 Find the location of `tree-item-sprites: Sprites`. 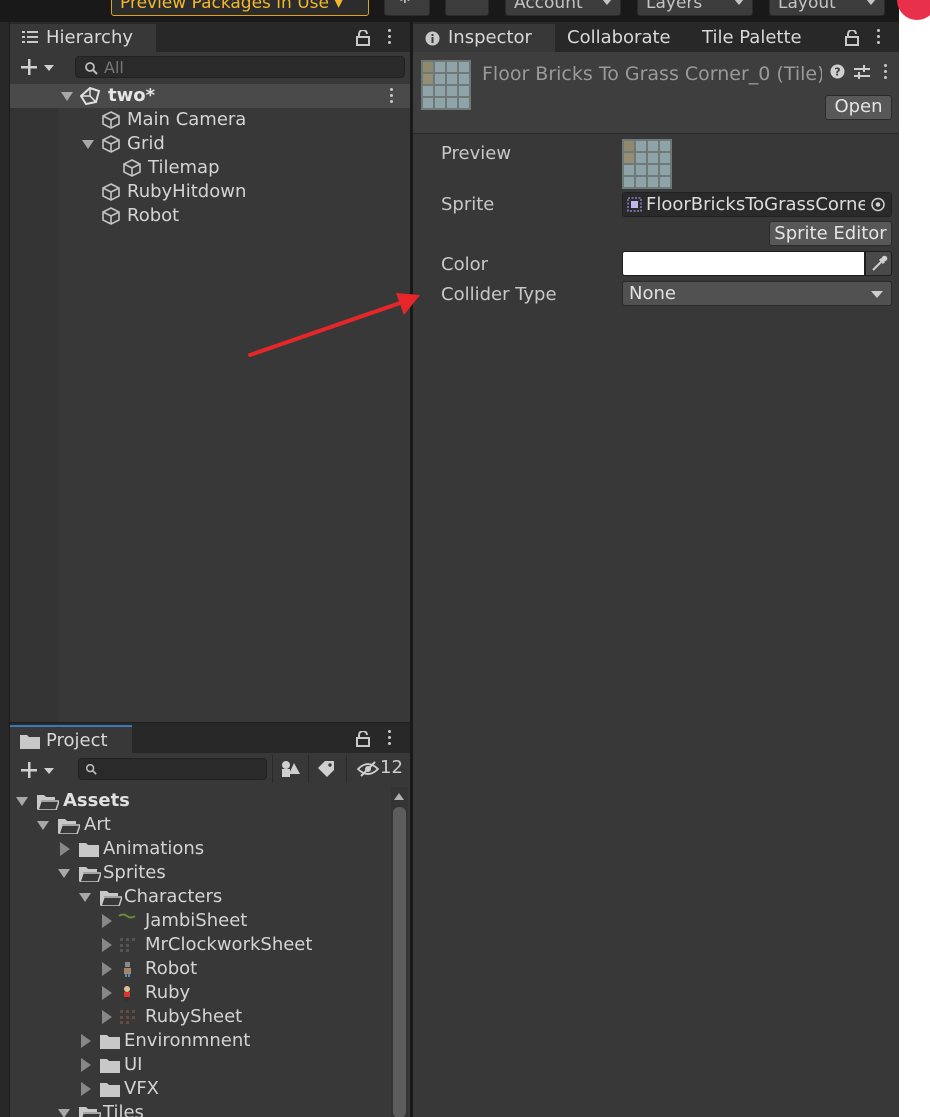

tree-item-sprites: Sprites is located at coordinates (200, 873).